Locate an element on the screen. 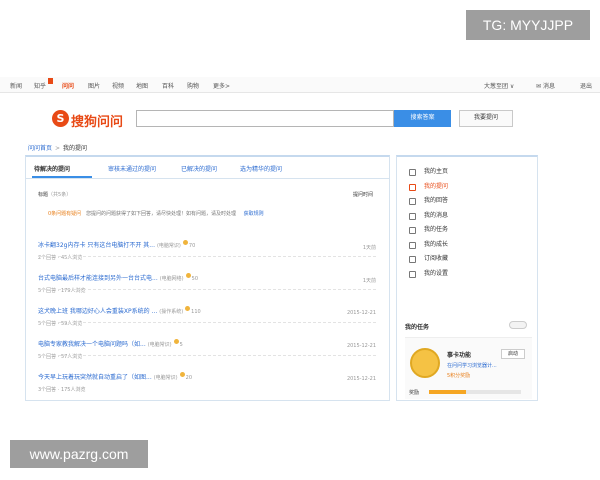 Image resolution: width=600 pixels, height=480 pixels. sidebar-item-growth: 我的成长 is located at coordinates (467, 245).